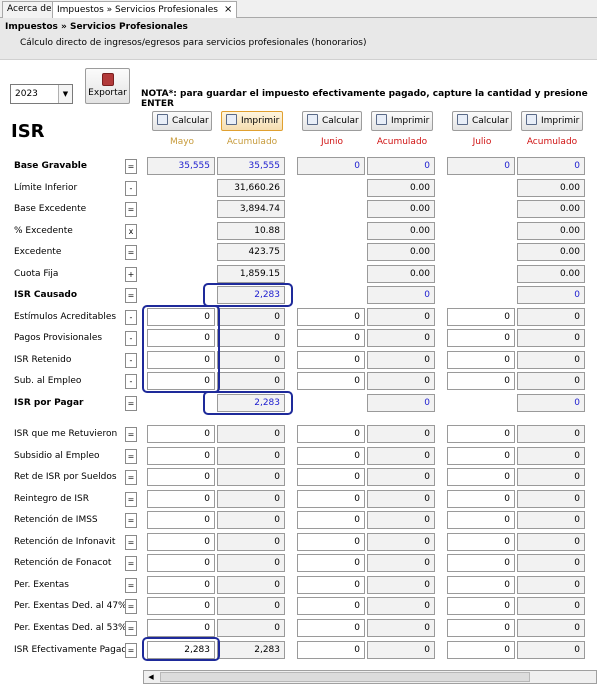  Describe the element at coordinates (251, 188) in the screenshot. I see `accumulated-value: 31,660.26` at that location.